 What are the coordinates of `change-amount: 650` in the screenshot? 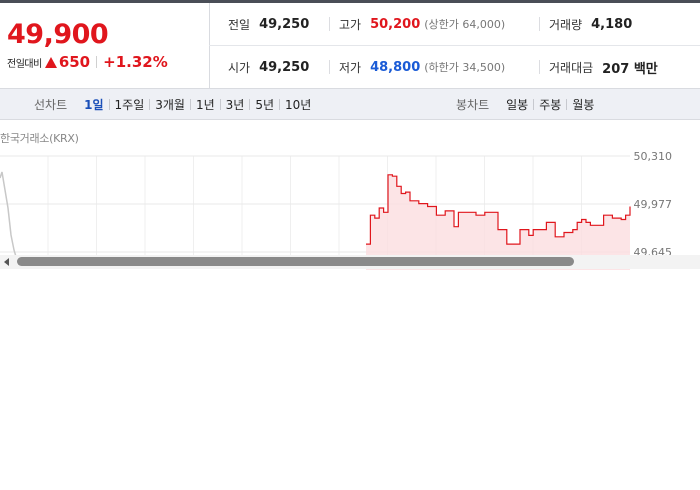 It's located at (74, 62).